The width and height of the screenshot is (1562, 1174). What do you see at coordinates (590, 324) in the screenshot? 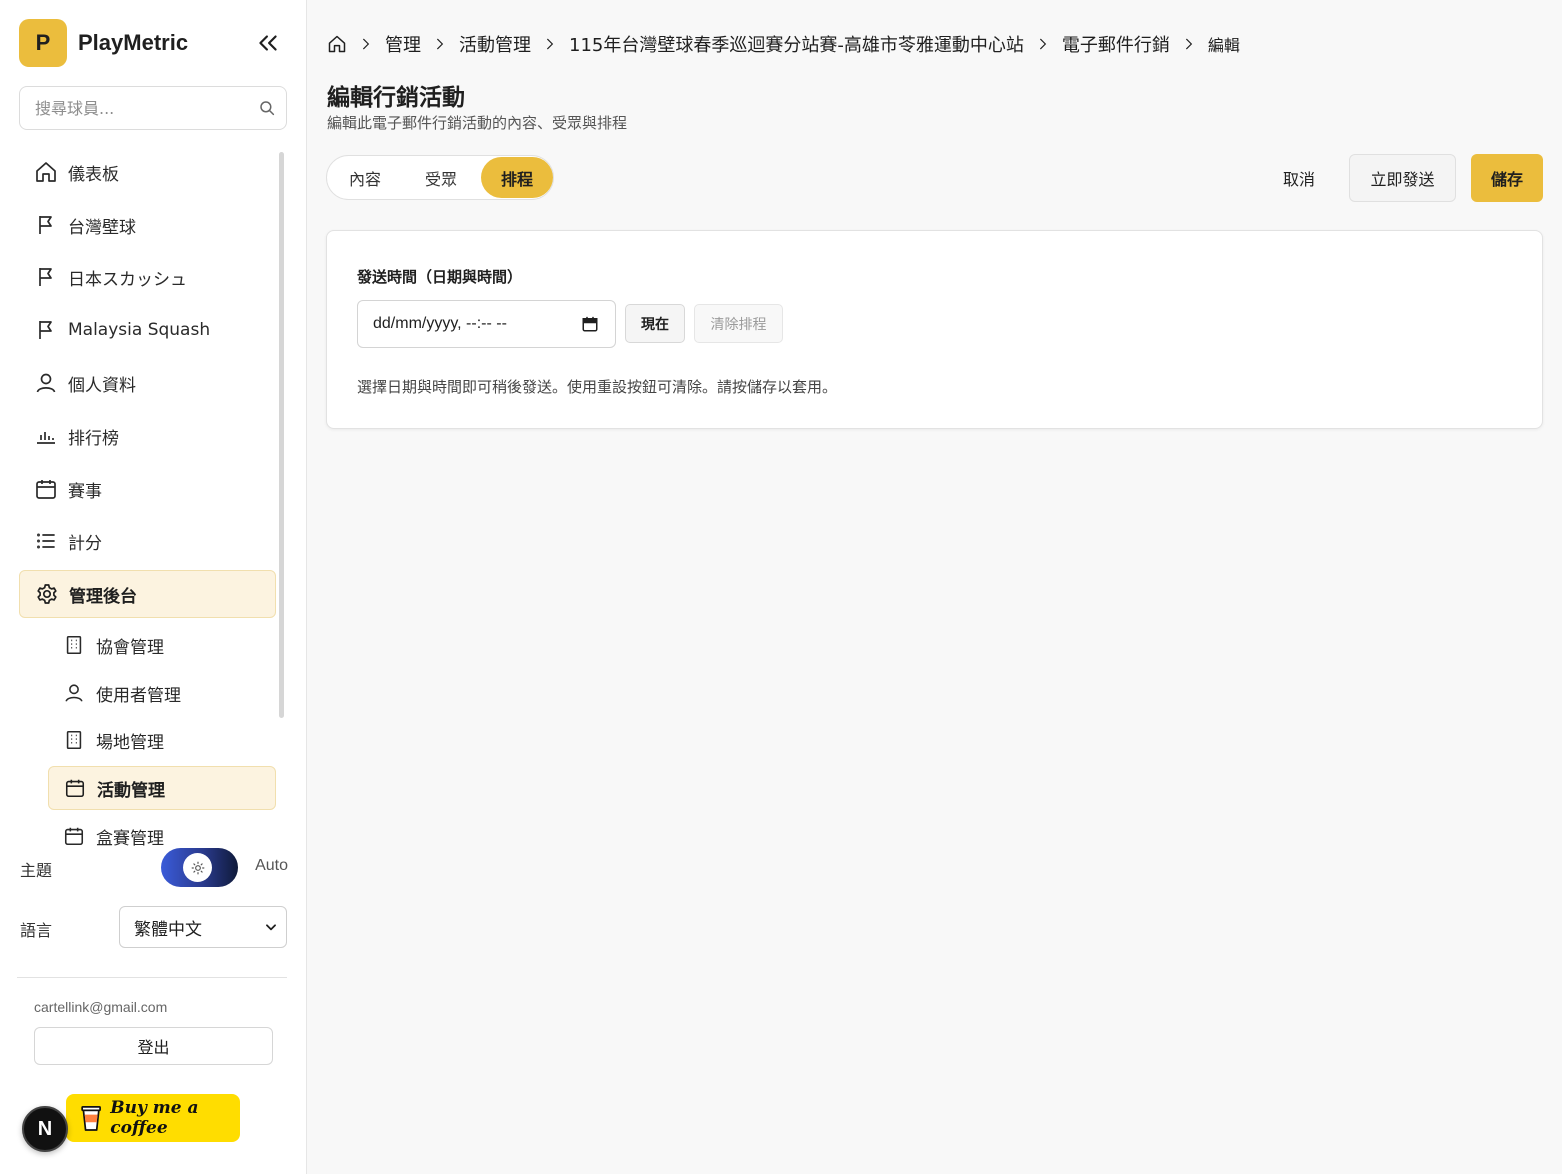
I see `calendar-picker-icon` at bounding box center [590, 324].